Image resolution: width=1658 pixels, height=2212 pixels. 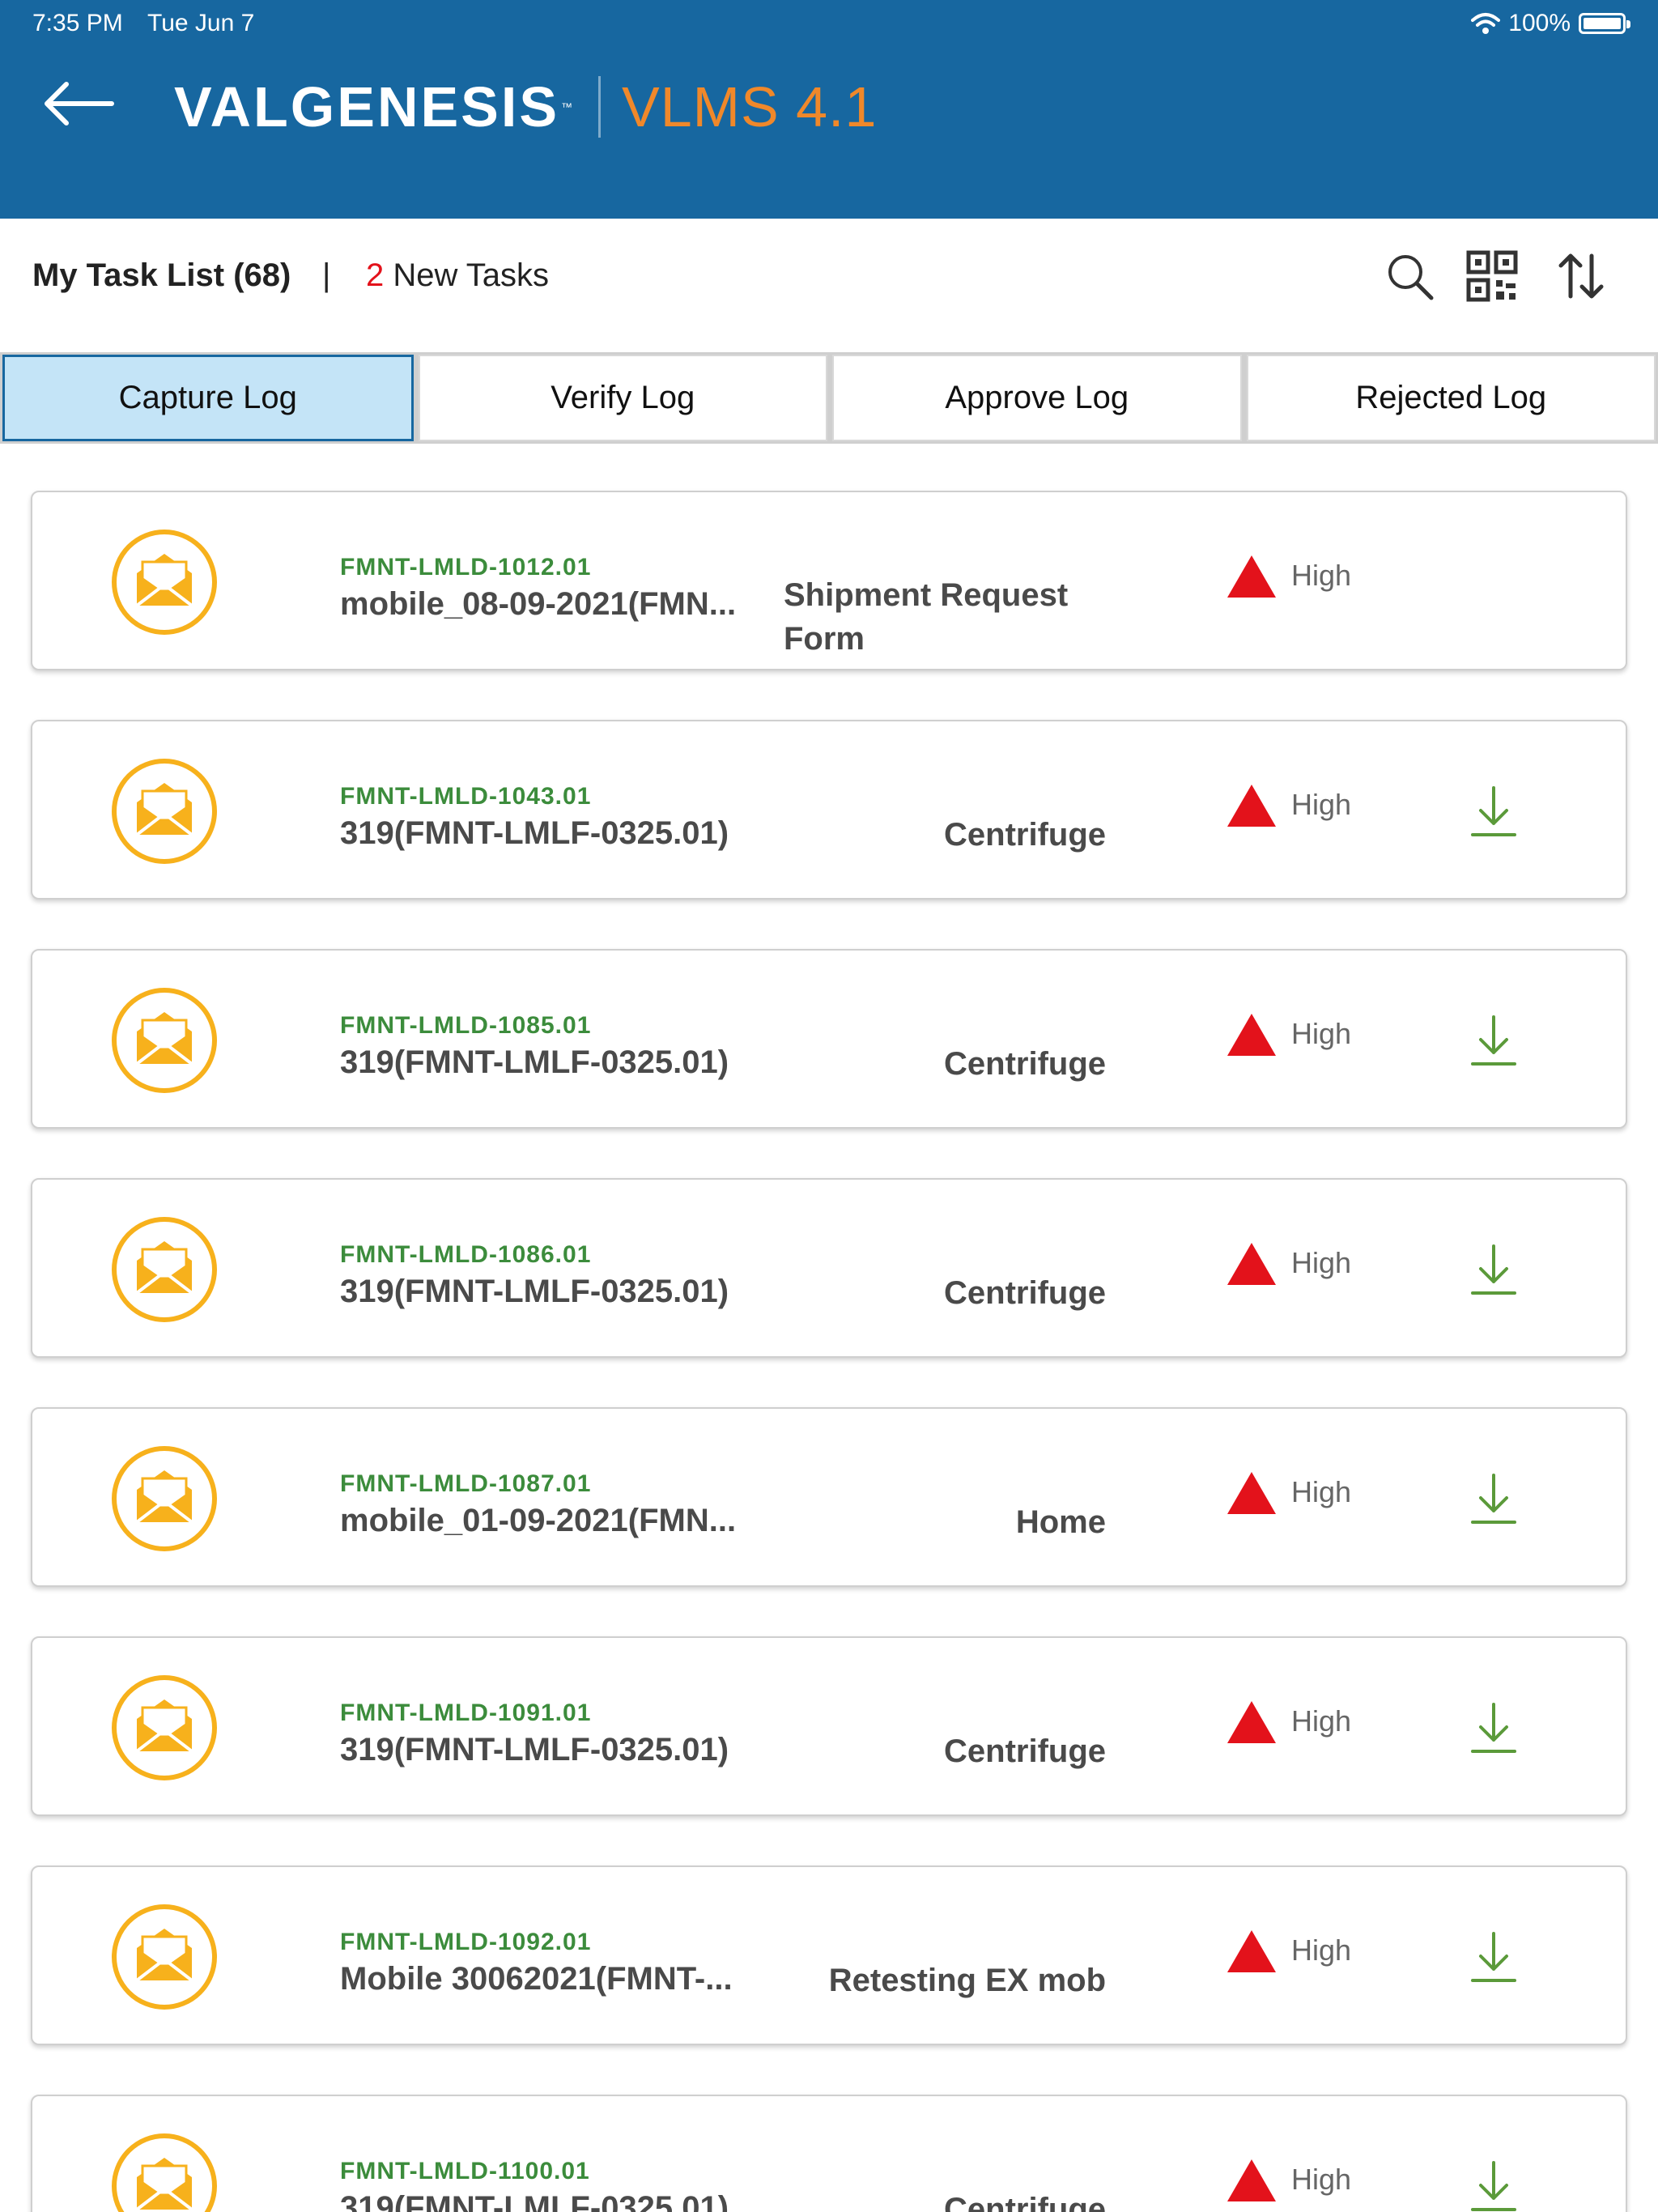 What do you see at coordinates (926, 595) in the screenshot?
I see `task-type-line: Shipment Request` at bounding box center [926, 595].